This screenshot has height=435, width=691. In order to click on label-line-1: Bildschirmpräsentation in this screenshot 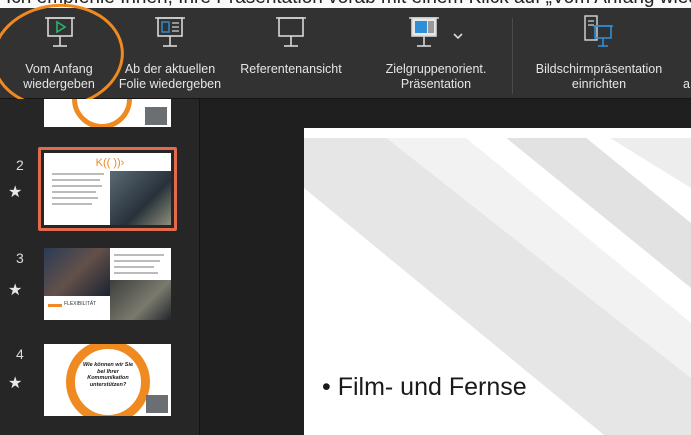, I will do `click(599, 69)`.